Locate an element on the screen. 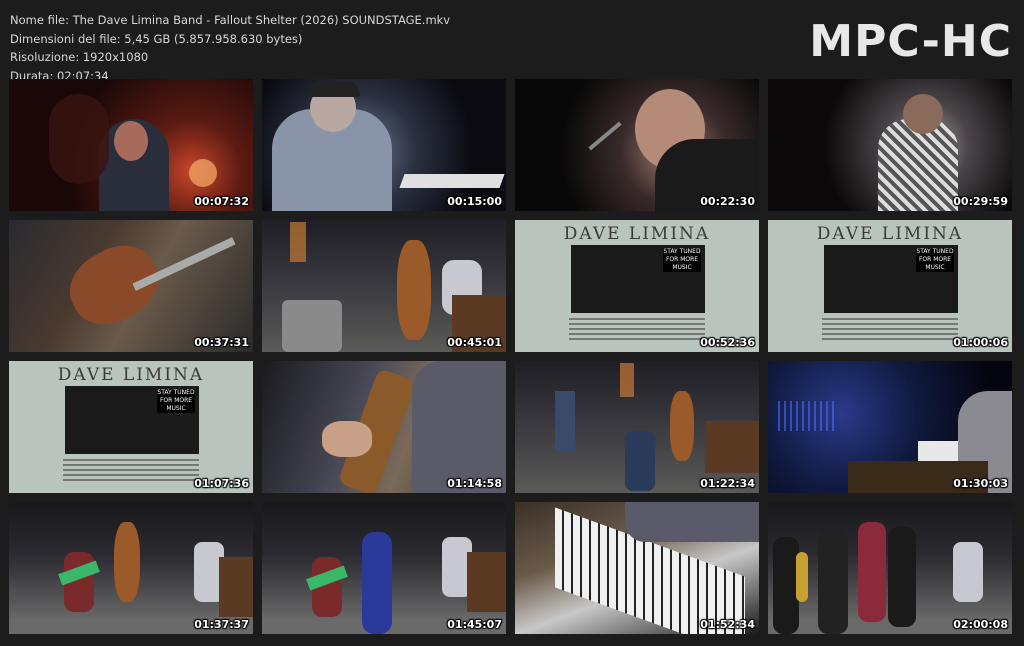 The height and width of the screenshot is (646, 1024). thumbnail: 00:22:30 is located at coordinates (637, 145).